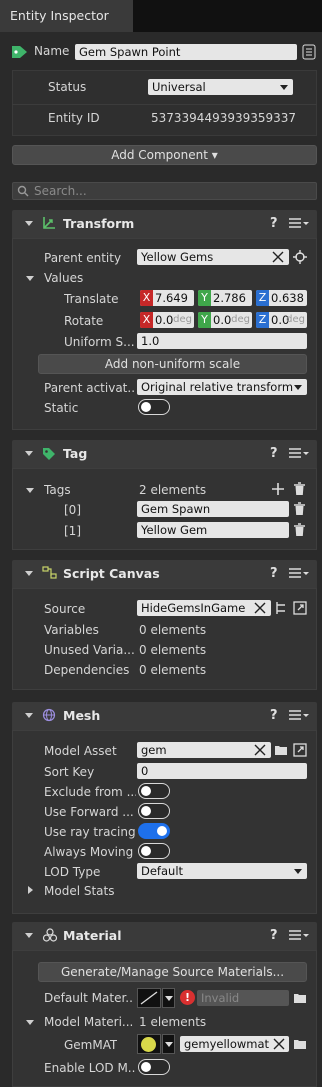  What do you see at coordinates (75, 453) in the screenshot?
I see `tag-title: Tag` at bounding box center [75, 453].